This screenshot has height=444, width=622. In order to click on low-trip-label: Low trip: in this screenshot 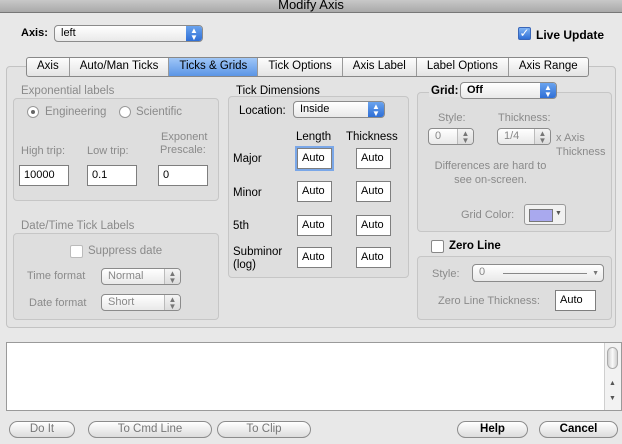, I will do `click(108, 151)`.